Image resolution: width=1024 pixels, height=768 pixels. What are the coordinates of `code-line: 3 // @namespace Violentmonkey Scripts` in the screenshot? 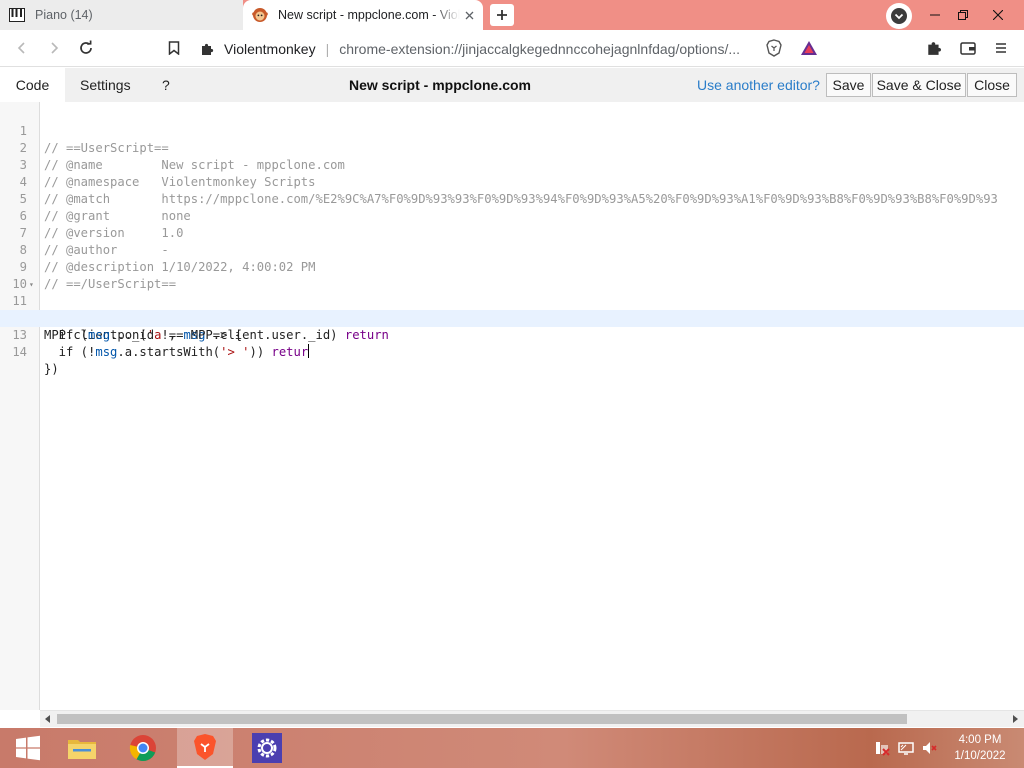 It's located at (512, 164).